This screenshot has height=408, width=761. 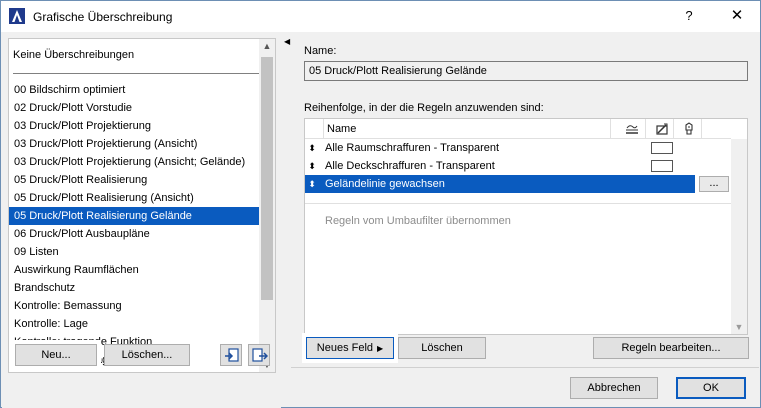 I want to click on inherited-divider, so click(x=518, y=203).